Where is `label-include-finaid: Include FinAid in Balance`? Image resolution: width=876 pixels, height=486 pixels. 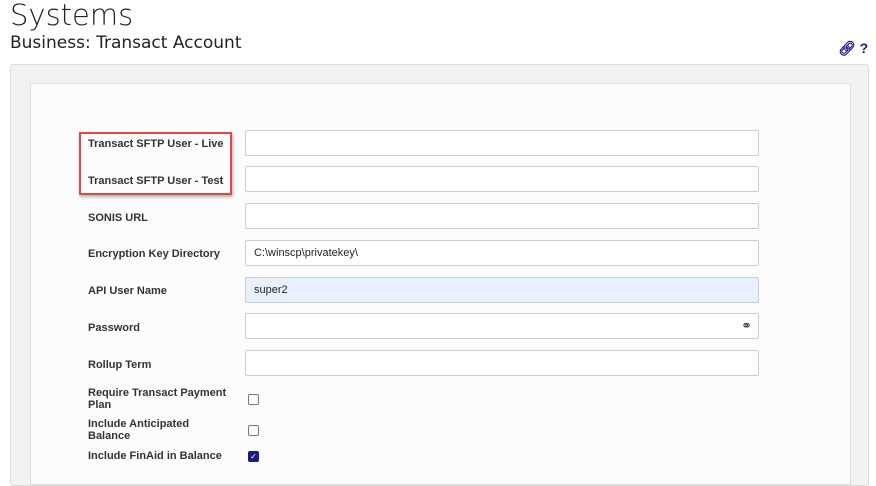 label-include-finaid: Include FinAid in Balance is located at coordinates (155, 456).